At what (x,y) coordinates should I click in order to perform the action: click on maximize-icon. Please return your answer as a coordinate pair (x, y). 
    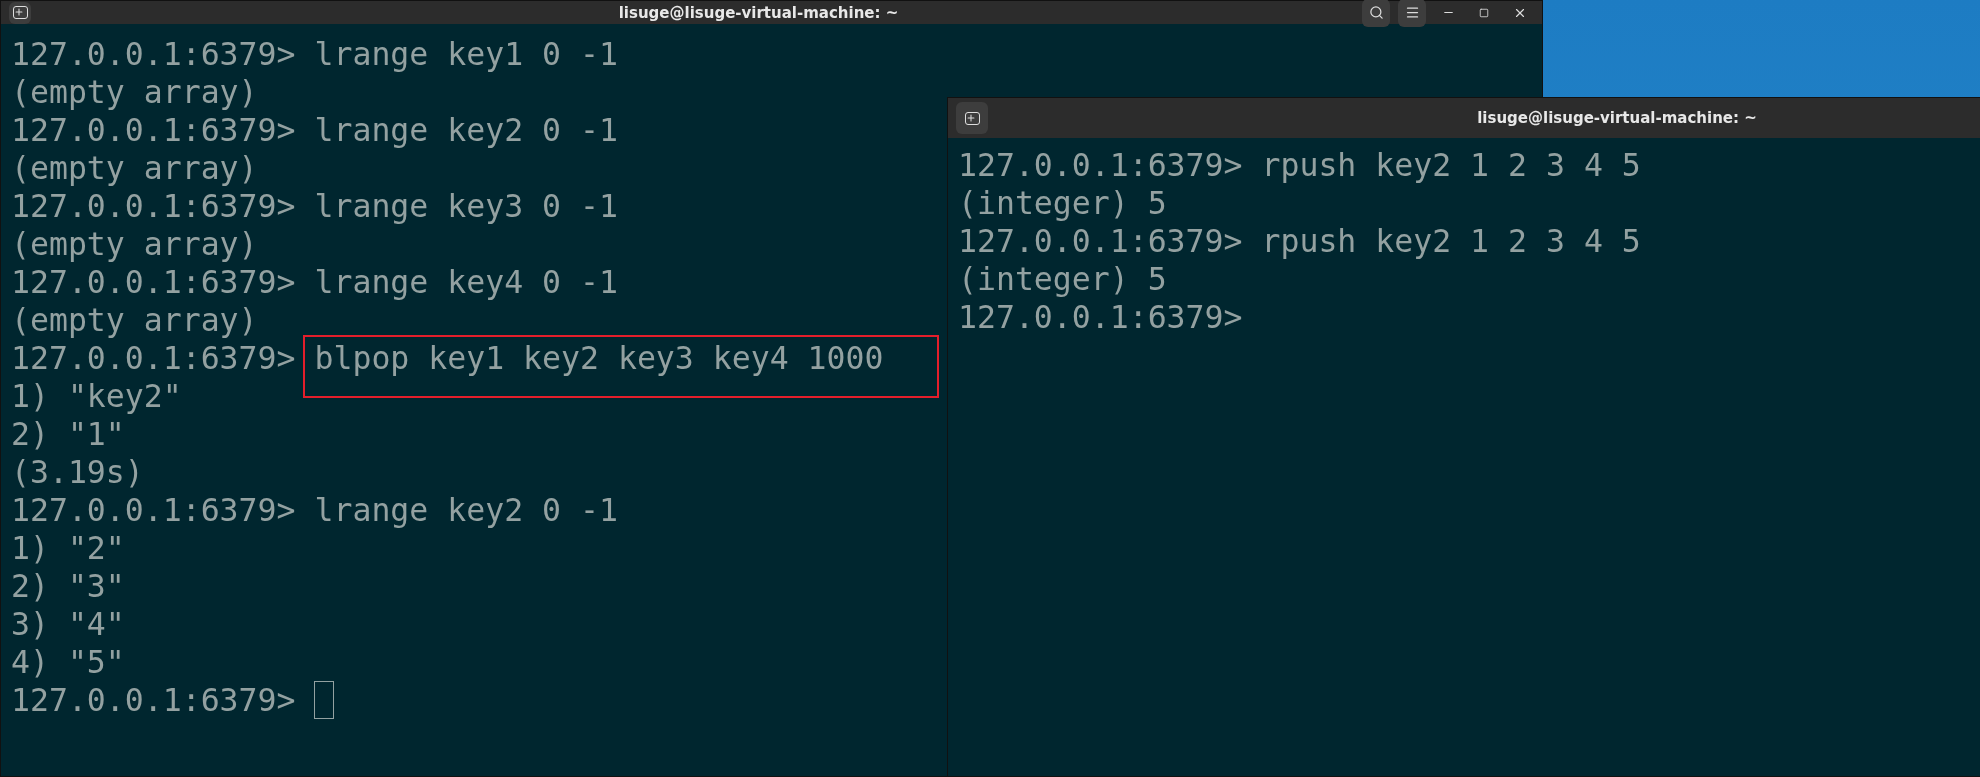
    Looking at the image, I should click on (1484, 12).